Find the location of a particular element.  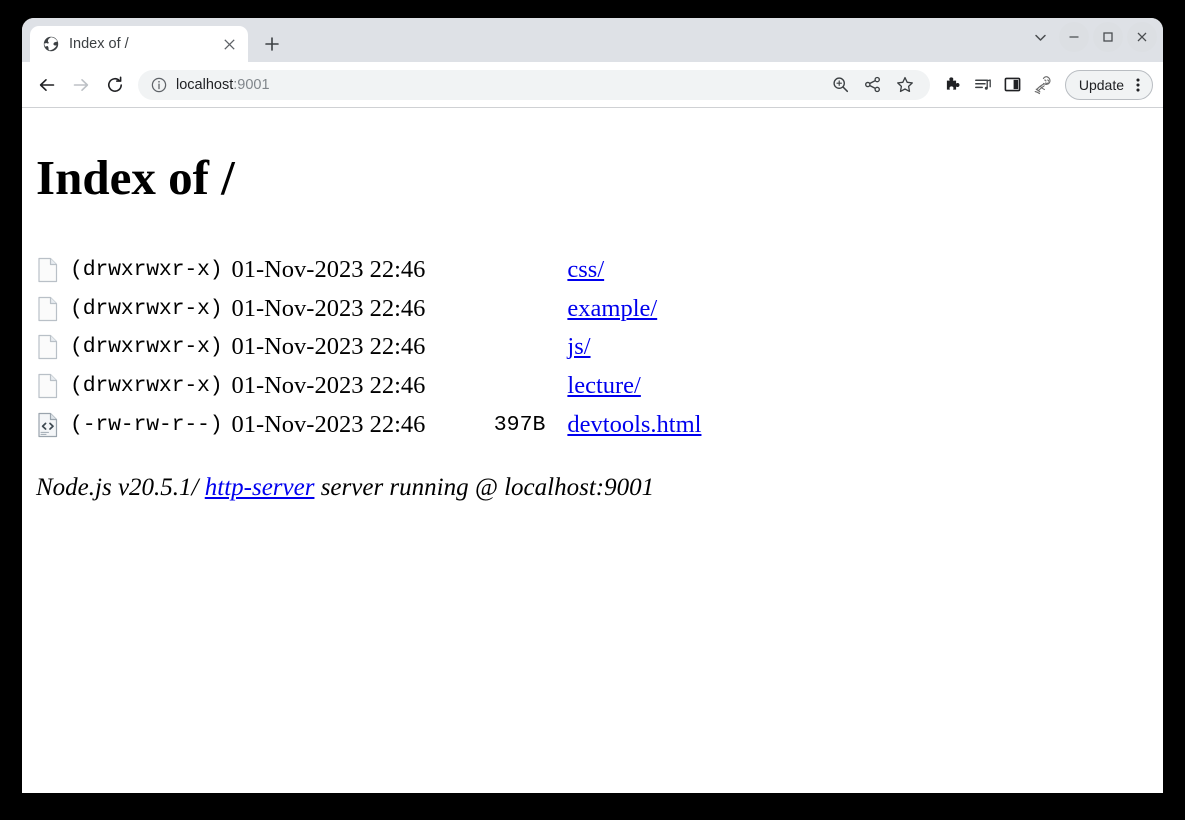

close-icon is located at coordinates (229, 44).